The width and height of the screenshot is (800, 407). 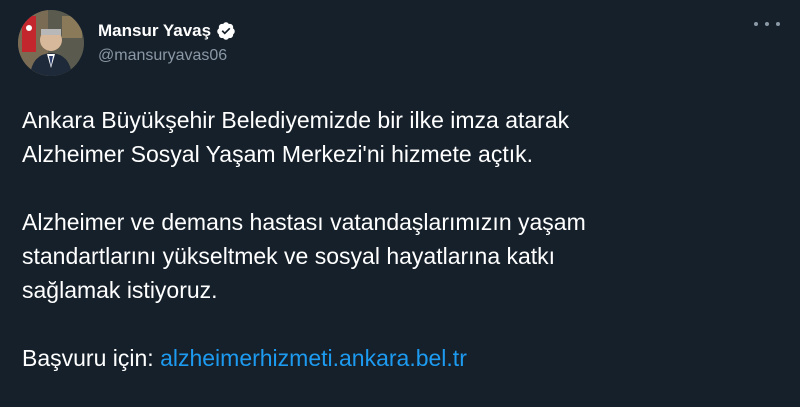 I want to click on tweet-header: Mansur Yavaş @mansuryavas06, so click(x=127, y=43).